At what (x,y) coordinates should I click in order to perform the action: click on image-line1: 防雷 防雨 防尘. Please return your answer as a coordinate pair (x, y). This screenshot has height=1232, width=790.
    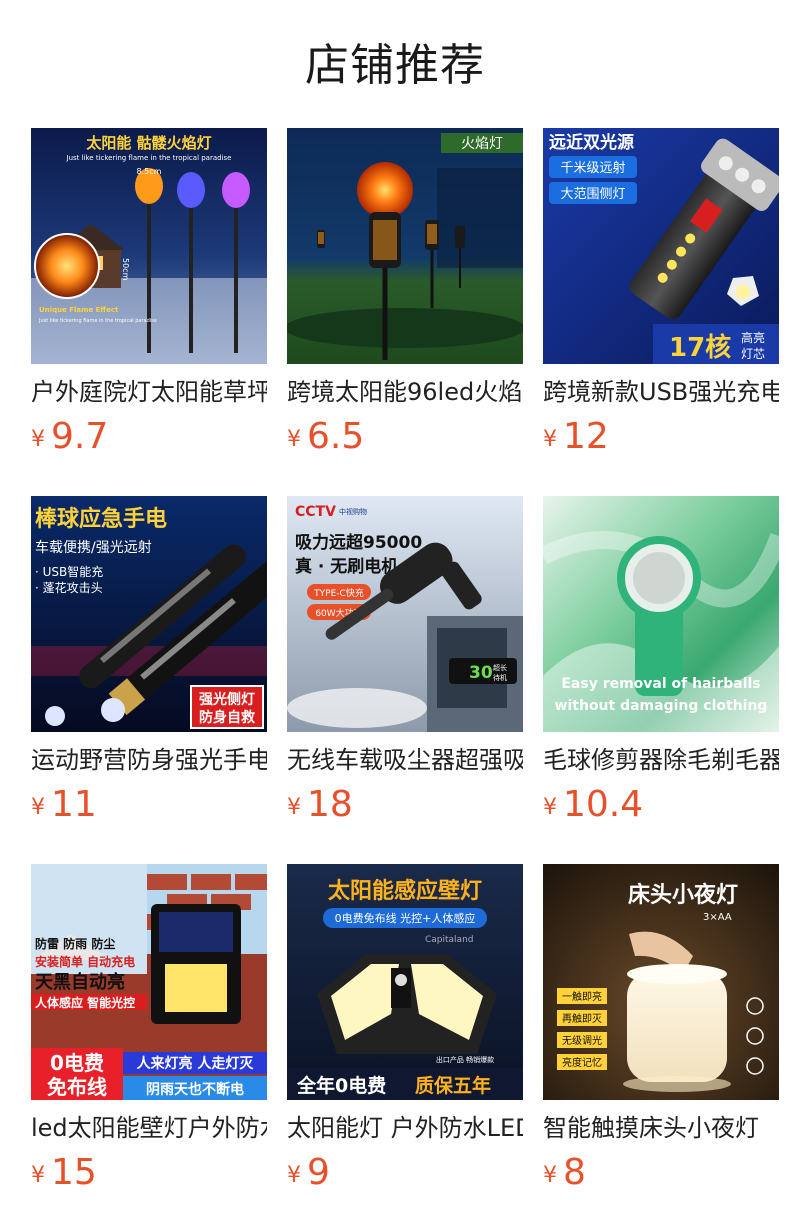
    Looking at the image, I should click on (75, 943).